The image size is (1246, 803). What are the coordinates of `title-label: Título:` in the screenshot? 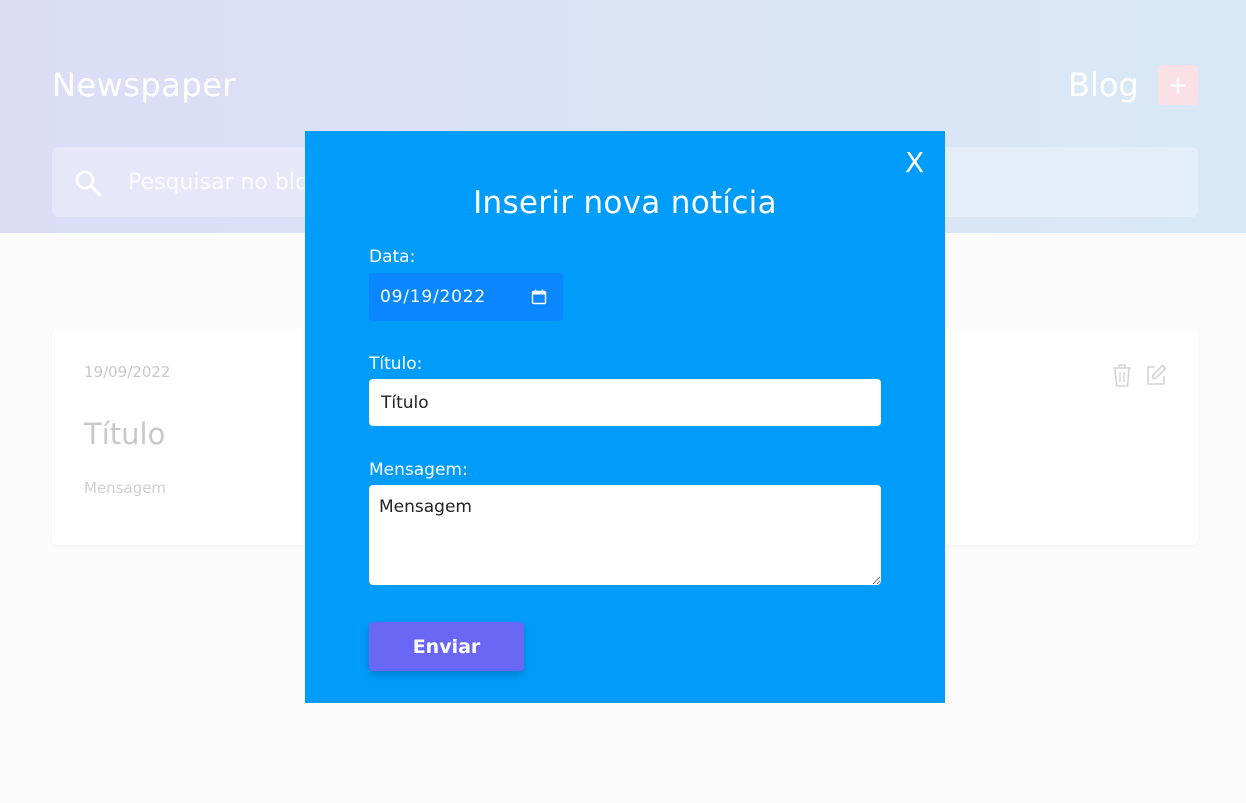 It's located at (396, 364).